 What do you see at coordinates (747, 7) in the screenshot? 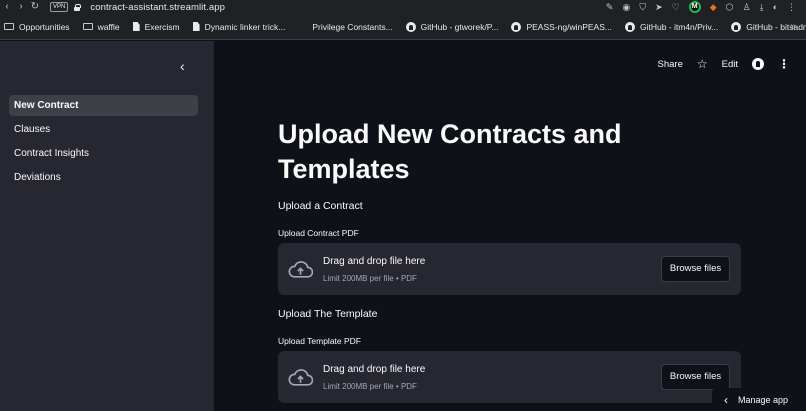
I see `user-icon: ♙` at bounding box center [747, 7].